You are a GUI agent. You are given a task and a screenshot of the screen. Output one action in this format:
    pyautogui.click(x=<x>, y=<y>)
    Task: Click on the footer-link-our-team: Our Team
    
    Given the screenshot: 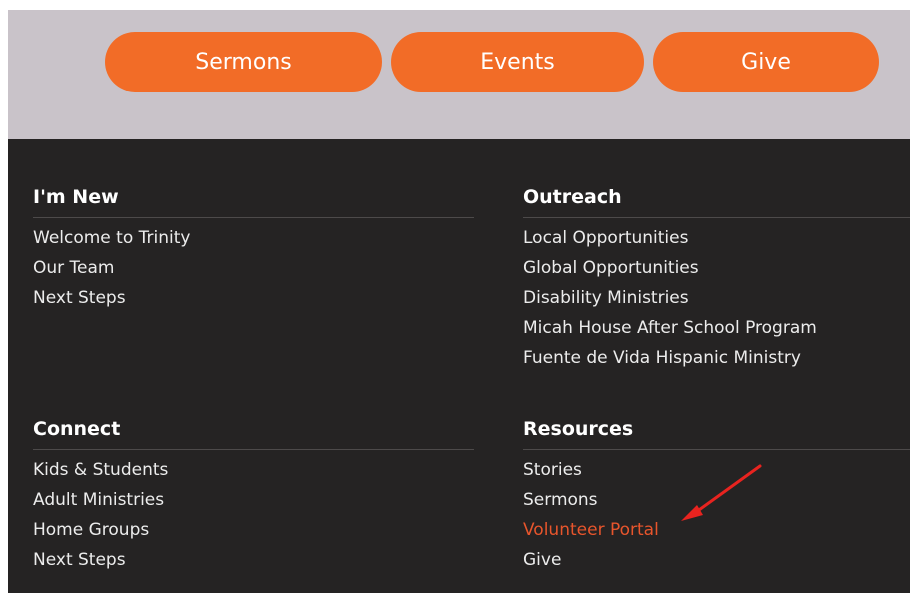 What is the action you would take?
    pyautogui.click(x=253, y=268)
    